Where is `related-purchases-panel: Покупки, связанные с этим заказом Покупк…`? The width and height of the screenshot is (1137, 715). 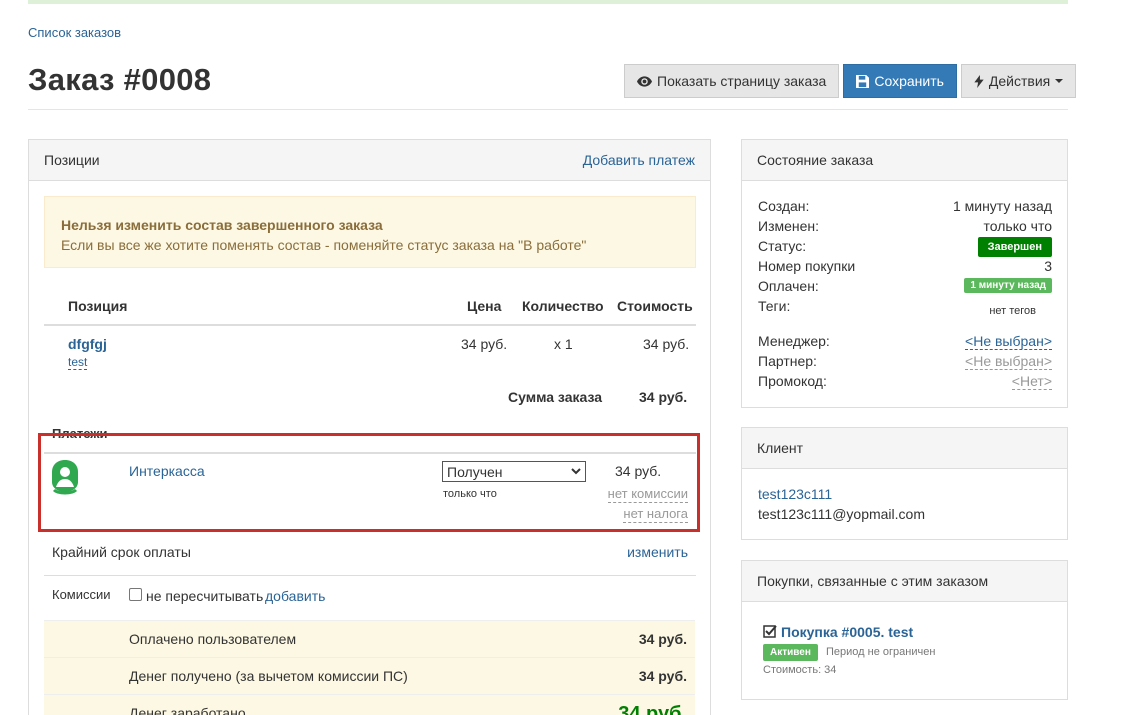
related-purchases-panel: Покупки, связанные с этим заказом Покупк… is located at coordinates (904, 630).